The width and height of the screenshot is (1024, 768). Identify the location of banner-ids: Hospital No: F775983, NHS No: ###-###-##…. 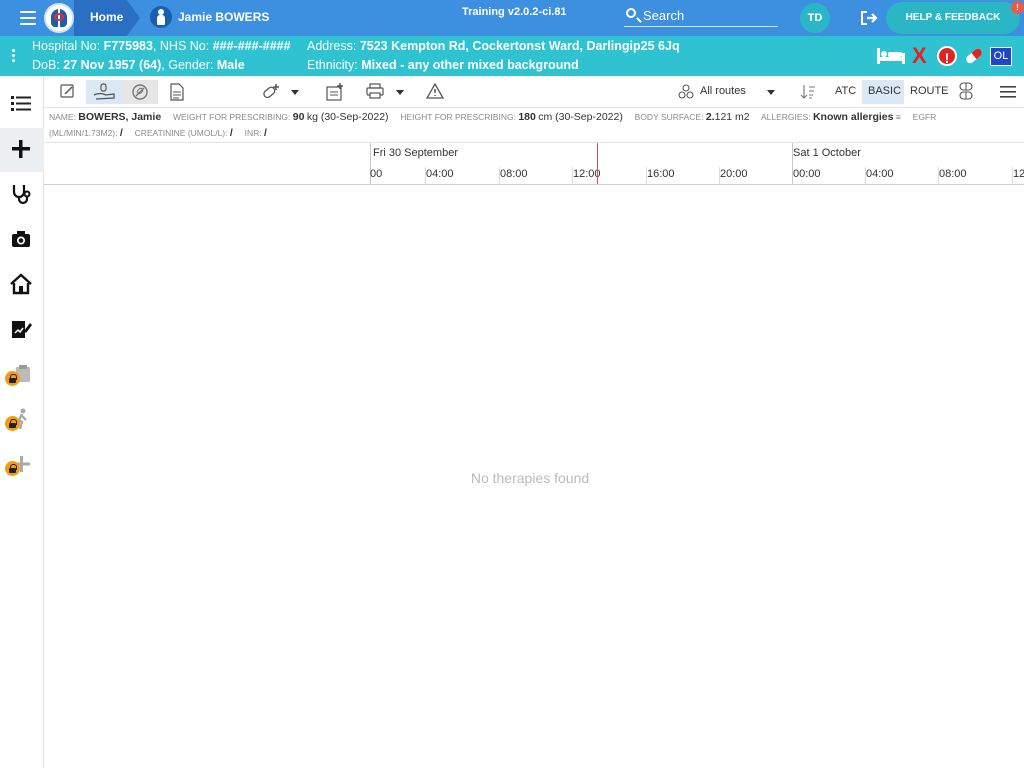
(161, 46).